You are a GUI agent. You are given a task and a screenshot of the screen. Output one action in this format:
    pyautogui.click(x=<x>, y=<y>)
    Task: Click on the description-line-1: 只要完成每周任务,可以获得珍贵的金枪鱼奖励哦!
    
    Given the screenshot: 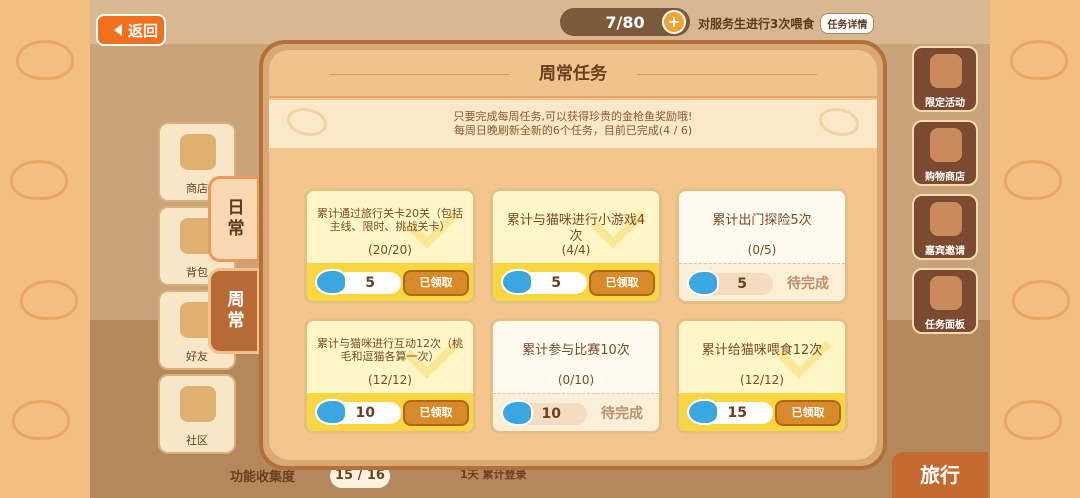 What is the action you would take?
    pyautogui.click(x=573, y=116)
    